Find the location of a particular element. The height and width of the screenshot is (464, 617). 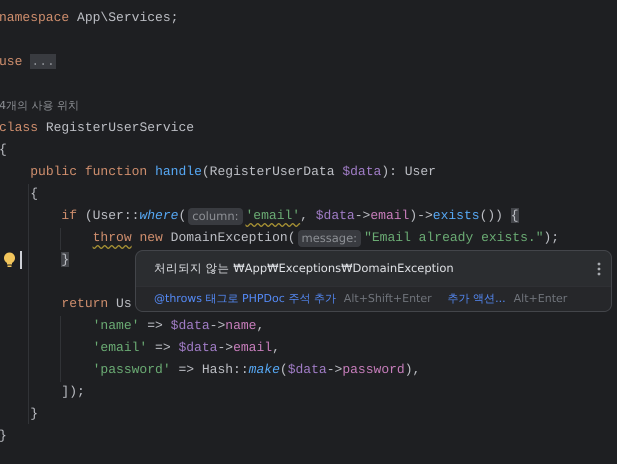

code-text: class RegisterUserService is located at coordinates (97, 128).